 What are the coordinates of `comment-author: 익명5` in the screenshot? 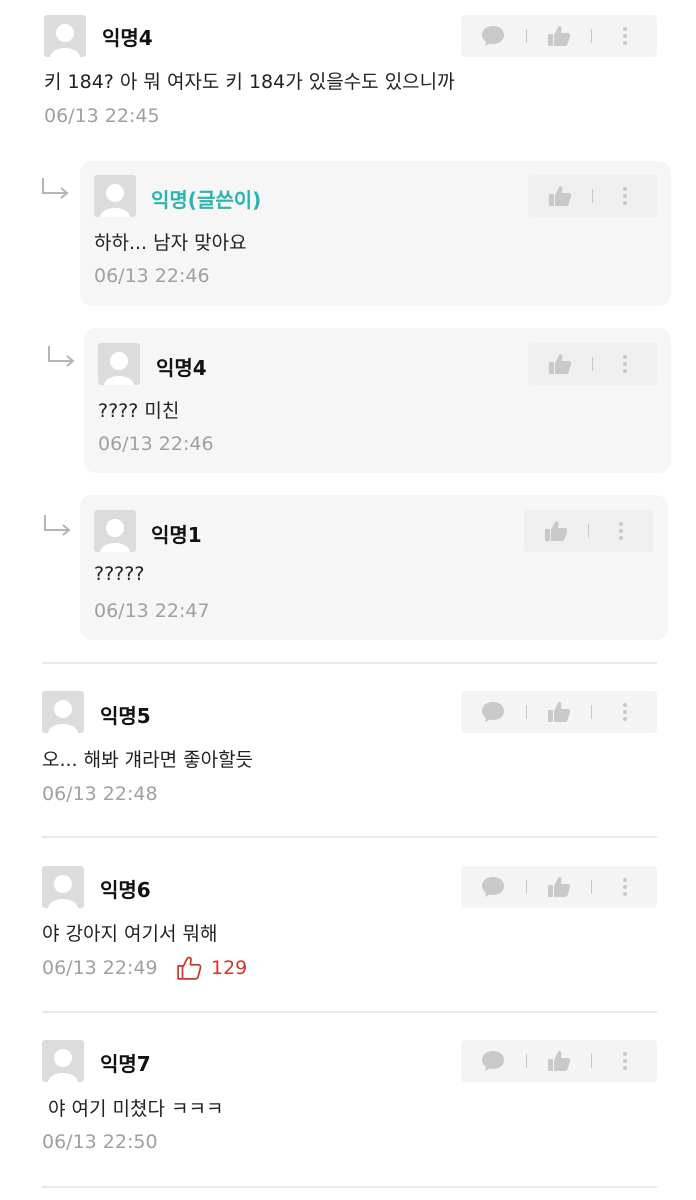 It's located at (125, 716).